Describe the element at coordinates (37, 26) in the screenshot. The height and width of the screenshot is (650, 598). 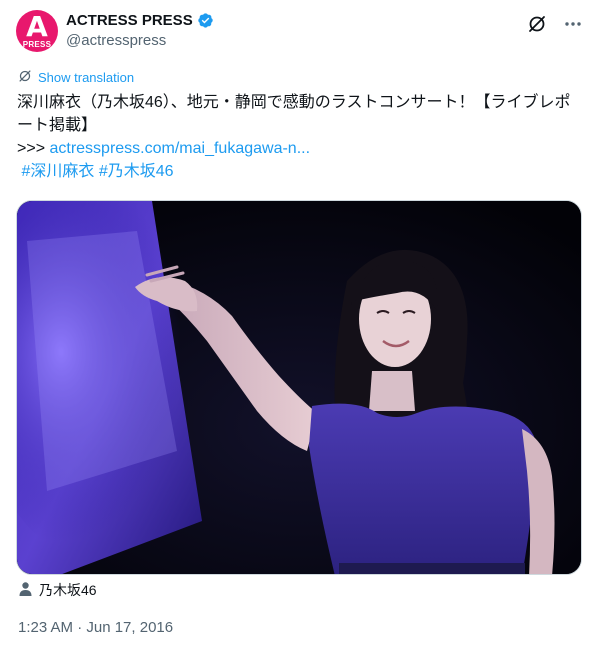
I see `avatar-letter: A` at that location.